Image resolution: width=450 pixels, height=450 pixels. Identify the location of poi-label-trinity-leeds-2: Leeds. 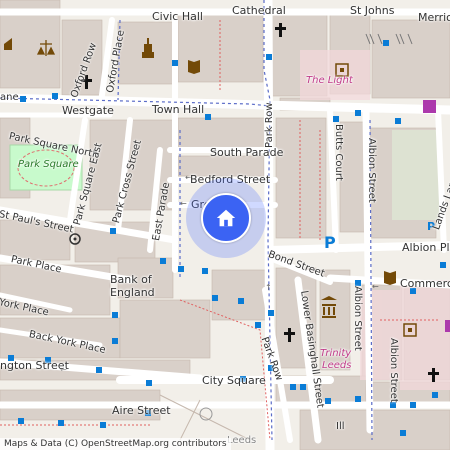
(337, 365).